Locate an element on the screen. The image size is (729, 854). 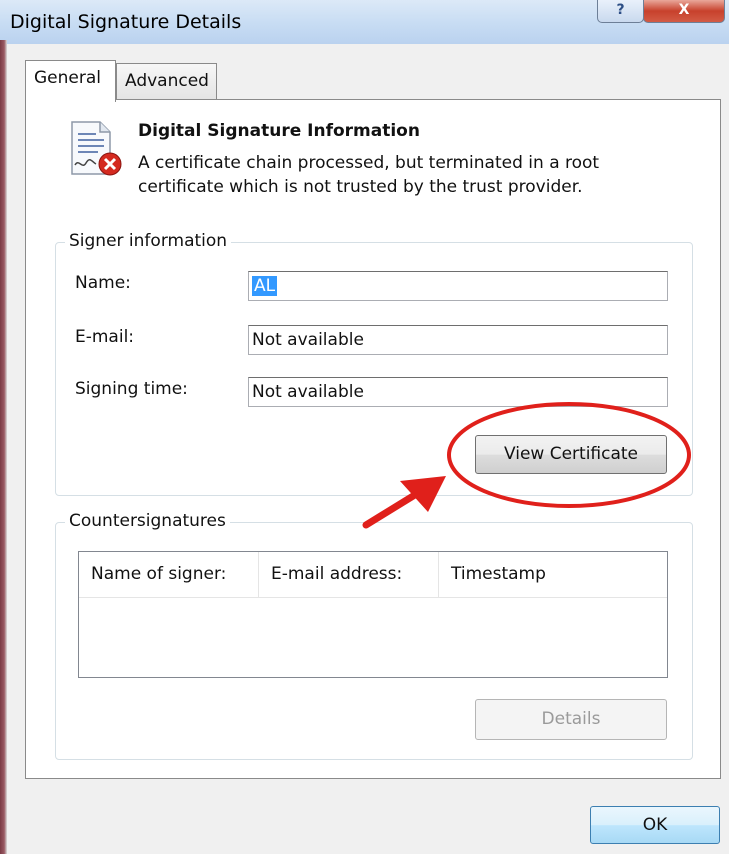
signing-time-field: Not available is located at coordinates (458, 392).